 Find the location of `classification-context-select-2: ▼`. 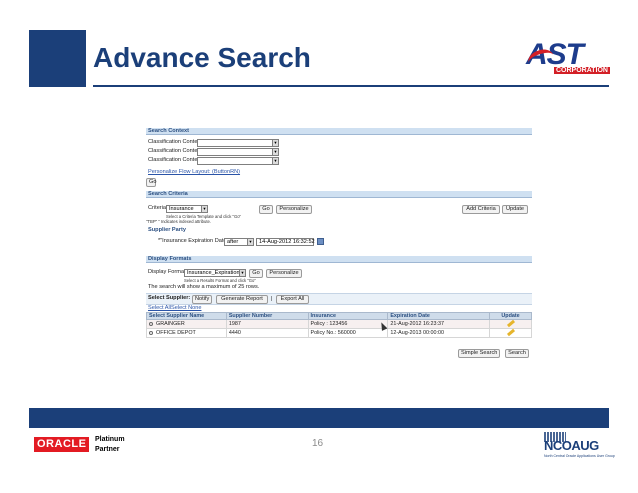

classification-context-select-2: ▼ is located at coordinates (238, 152).